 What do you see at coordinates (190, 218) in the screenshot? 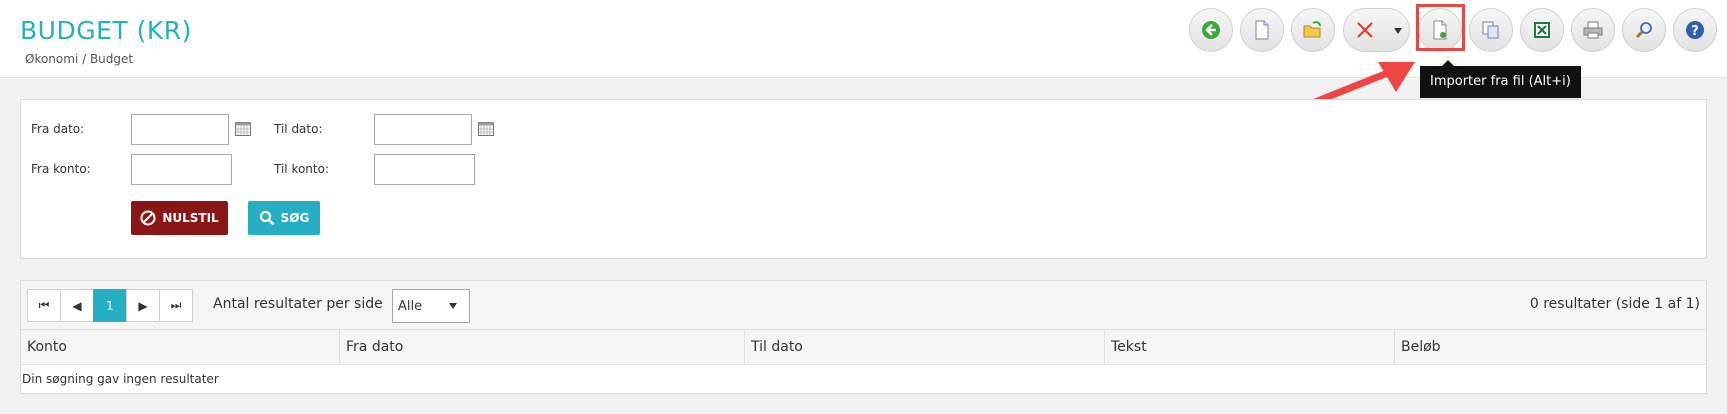
I see `reset-button-label: NULSTIL` at bounding box center [190, 218].